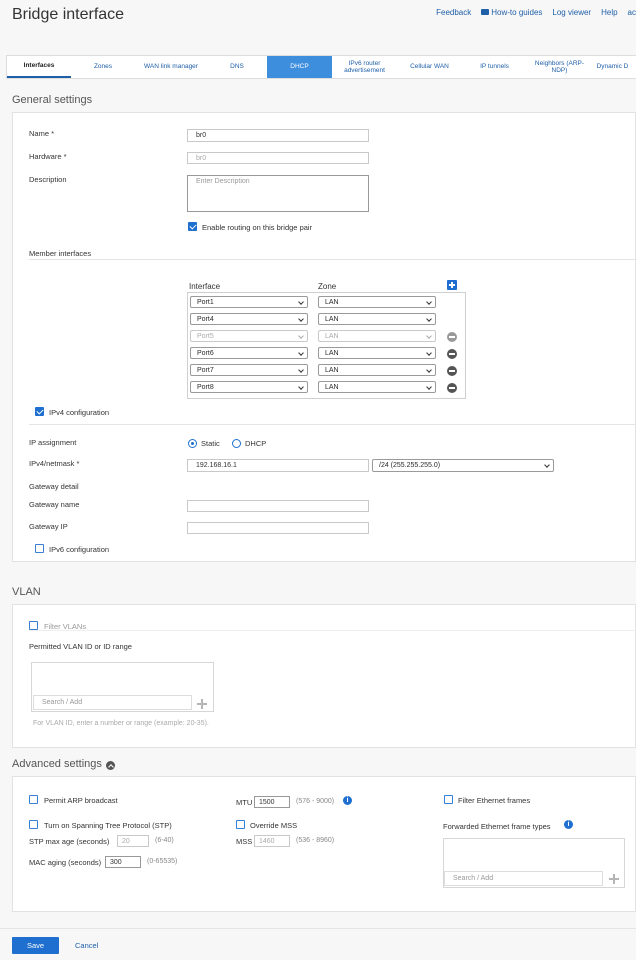 The image size is (636, 960). Describe the element at coordinates (278, 158) in the screenshot. I see `hardware-input: br0` at that location.